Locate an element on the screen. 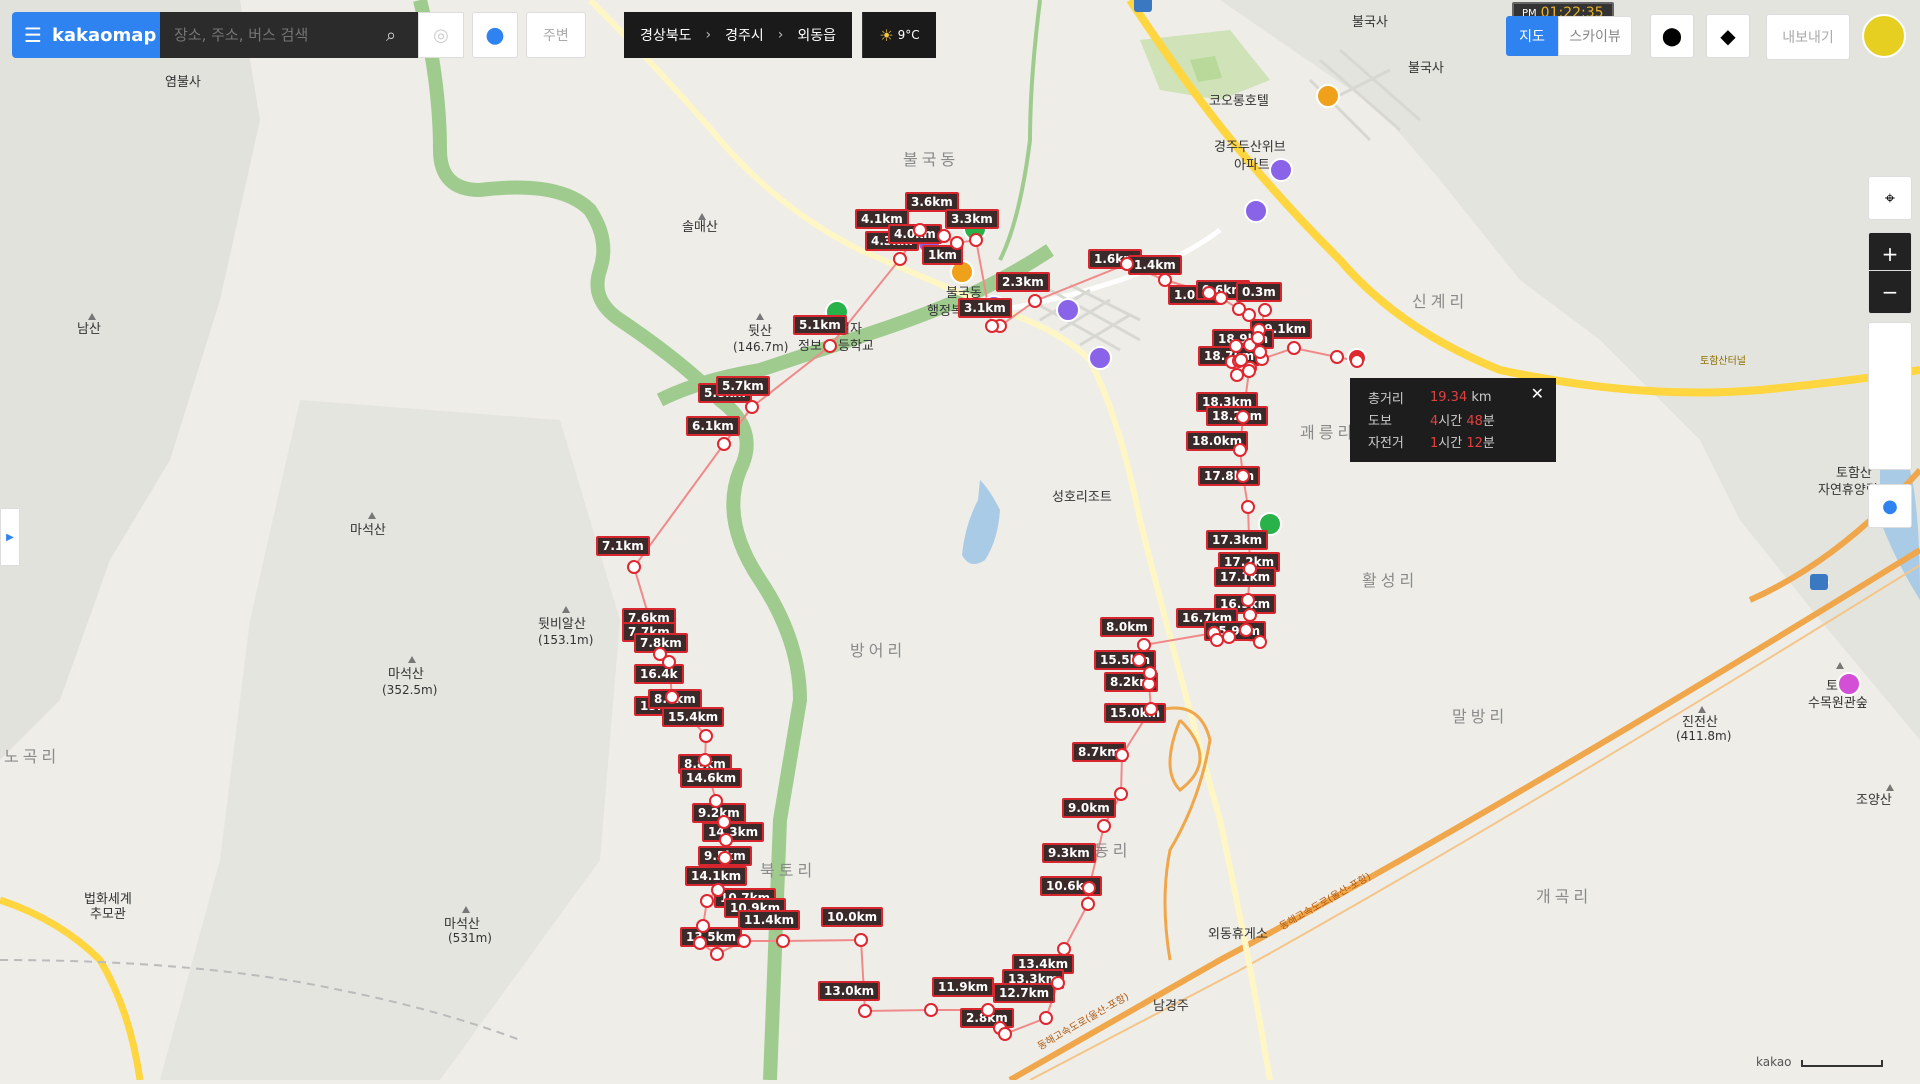  my-location-icon: ⌖ is located at coordinates (1890, 198).